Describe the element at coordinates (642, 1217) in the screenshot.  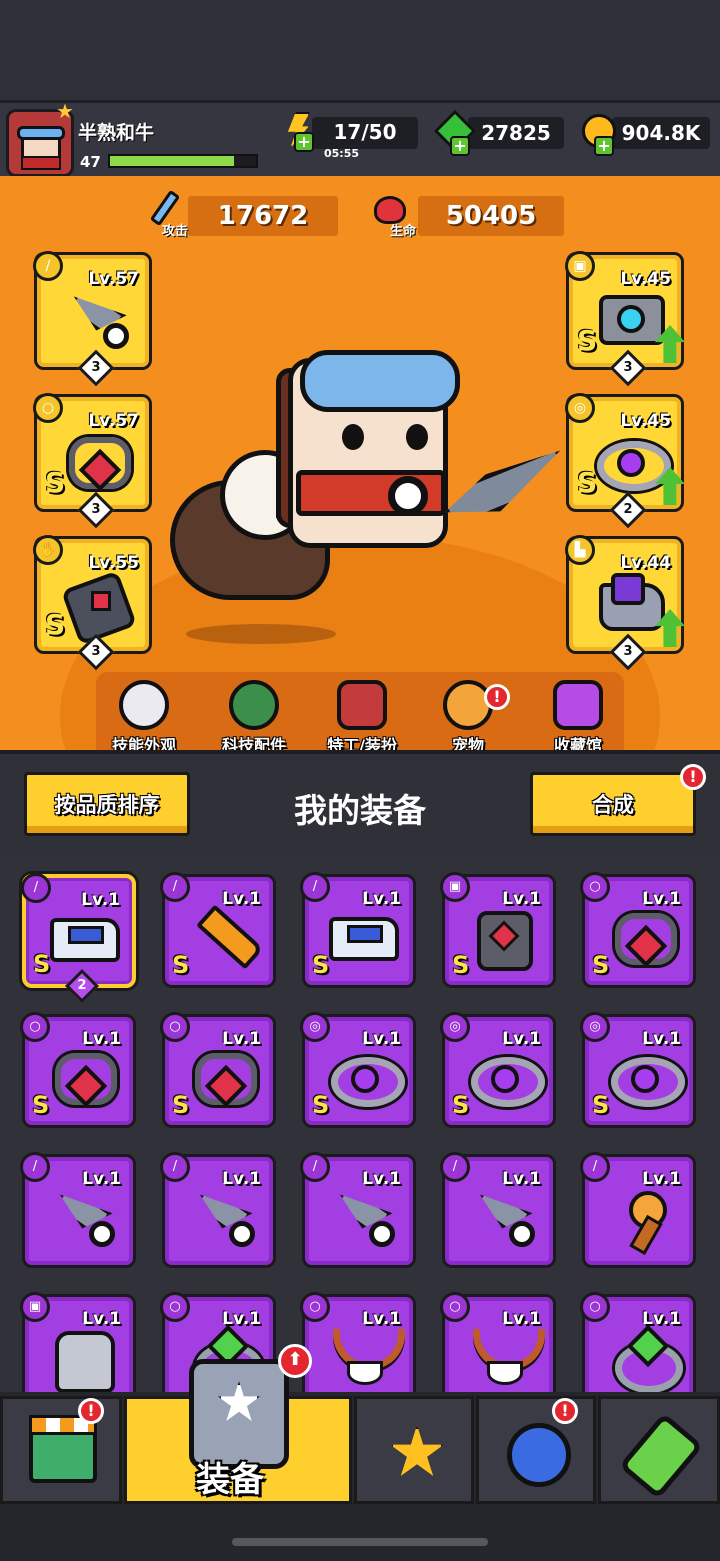
I see `torch-icon` at that location.